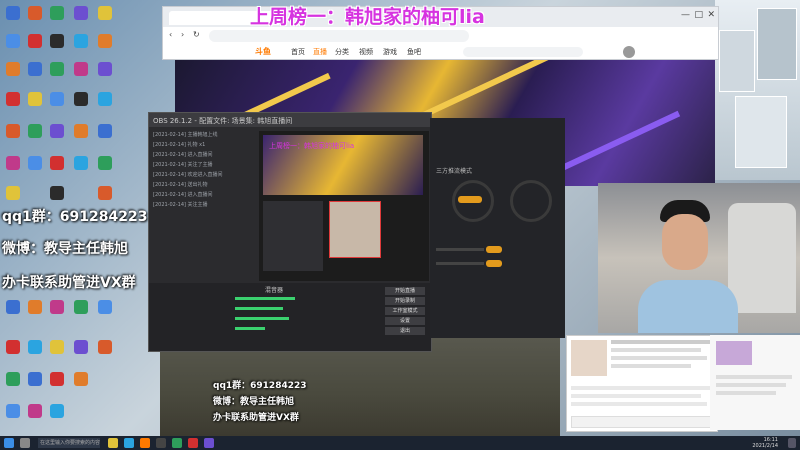 The width and height of the screenshot is (800, 450). What do you see at coordinates (414, 52) in the screenshot?
I see `nav-yuba: 鱼吧` at bounding box center [414, 52].